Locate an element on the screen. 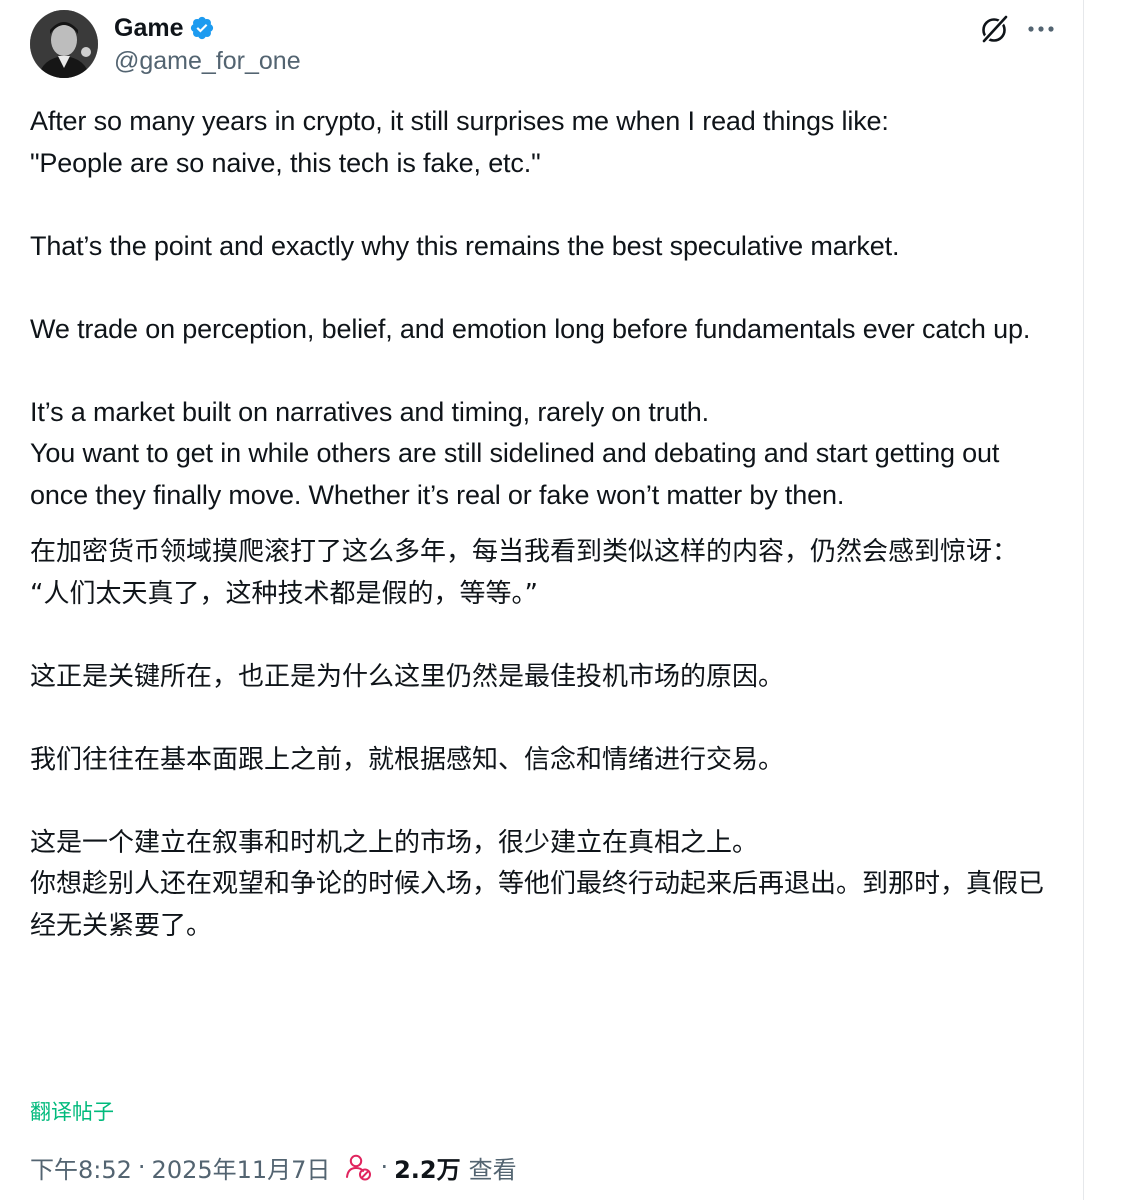  author-handle: @game_for_one is located at coordinates (207, 61).